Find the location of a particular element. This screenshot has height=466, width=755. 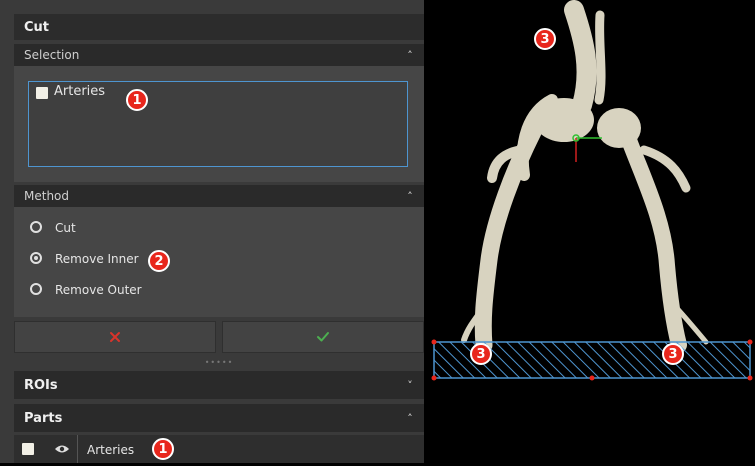

radio-cut-label: Cut is located at coordinates (65, 228).